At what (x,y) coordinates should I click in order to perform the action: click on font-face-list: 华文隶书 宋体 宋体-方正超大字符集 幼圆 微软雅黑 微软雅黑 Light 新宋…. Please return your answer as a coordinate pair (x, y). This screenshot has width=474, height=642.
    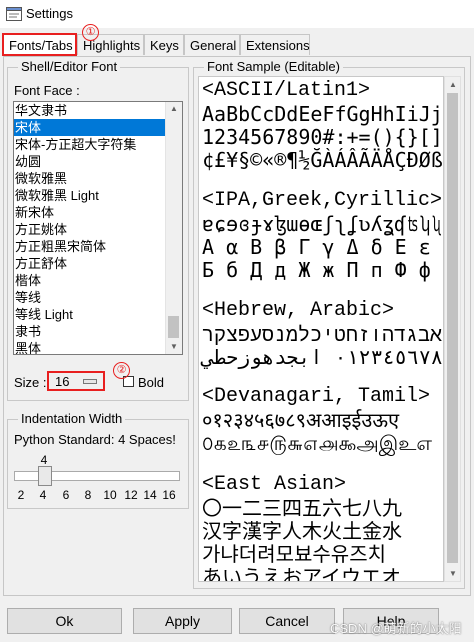
    Looking at the image, I should click on (98, 228).